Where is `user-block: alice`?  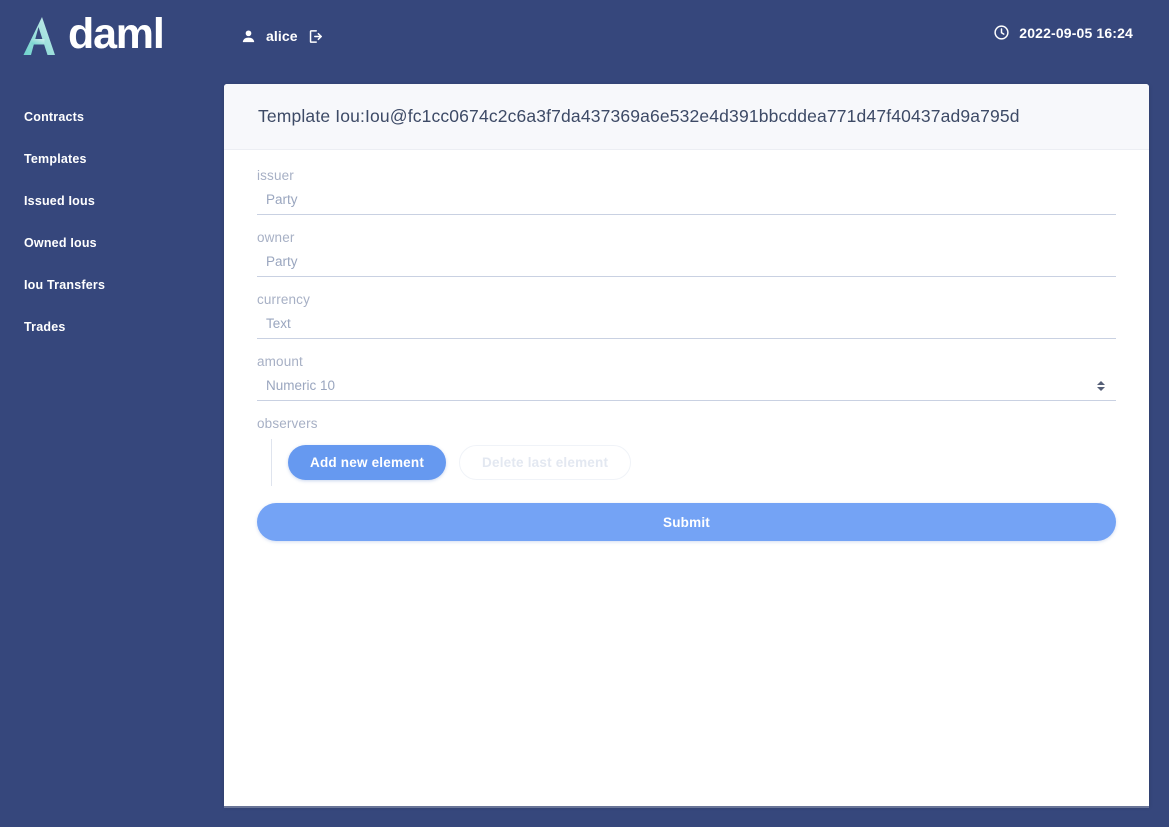
user-block: alice is located at coordinates (282, 36).